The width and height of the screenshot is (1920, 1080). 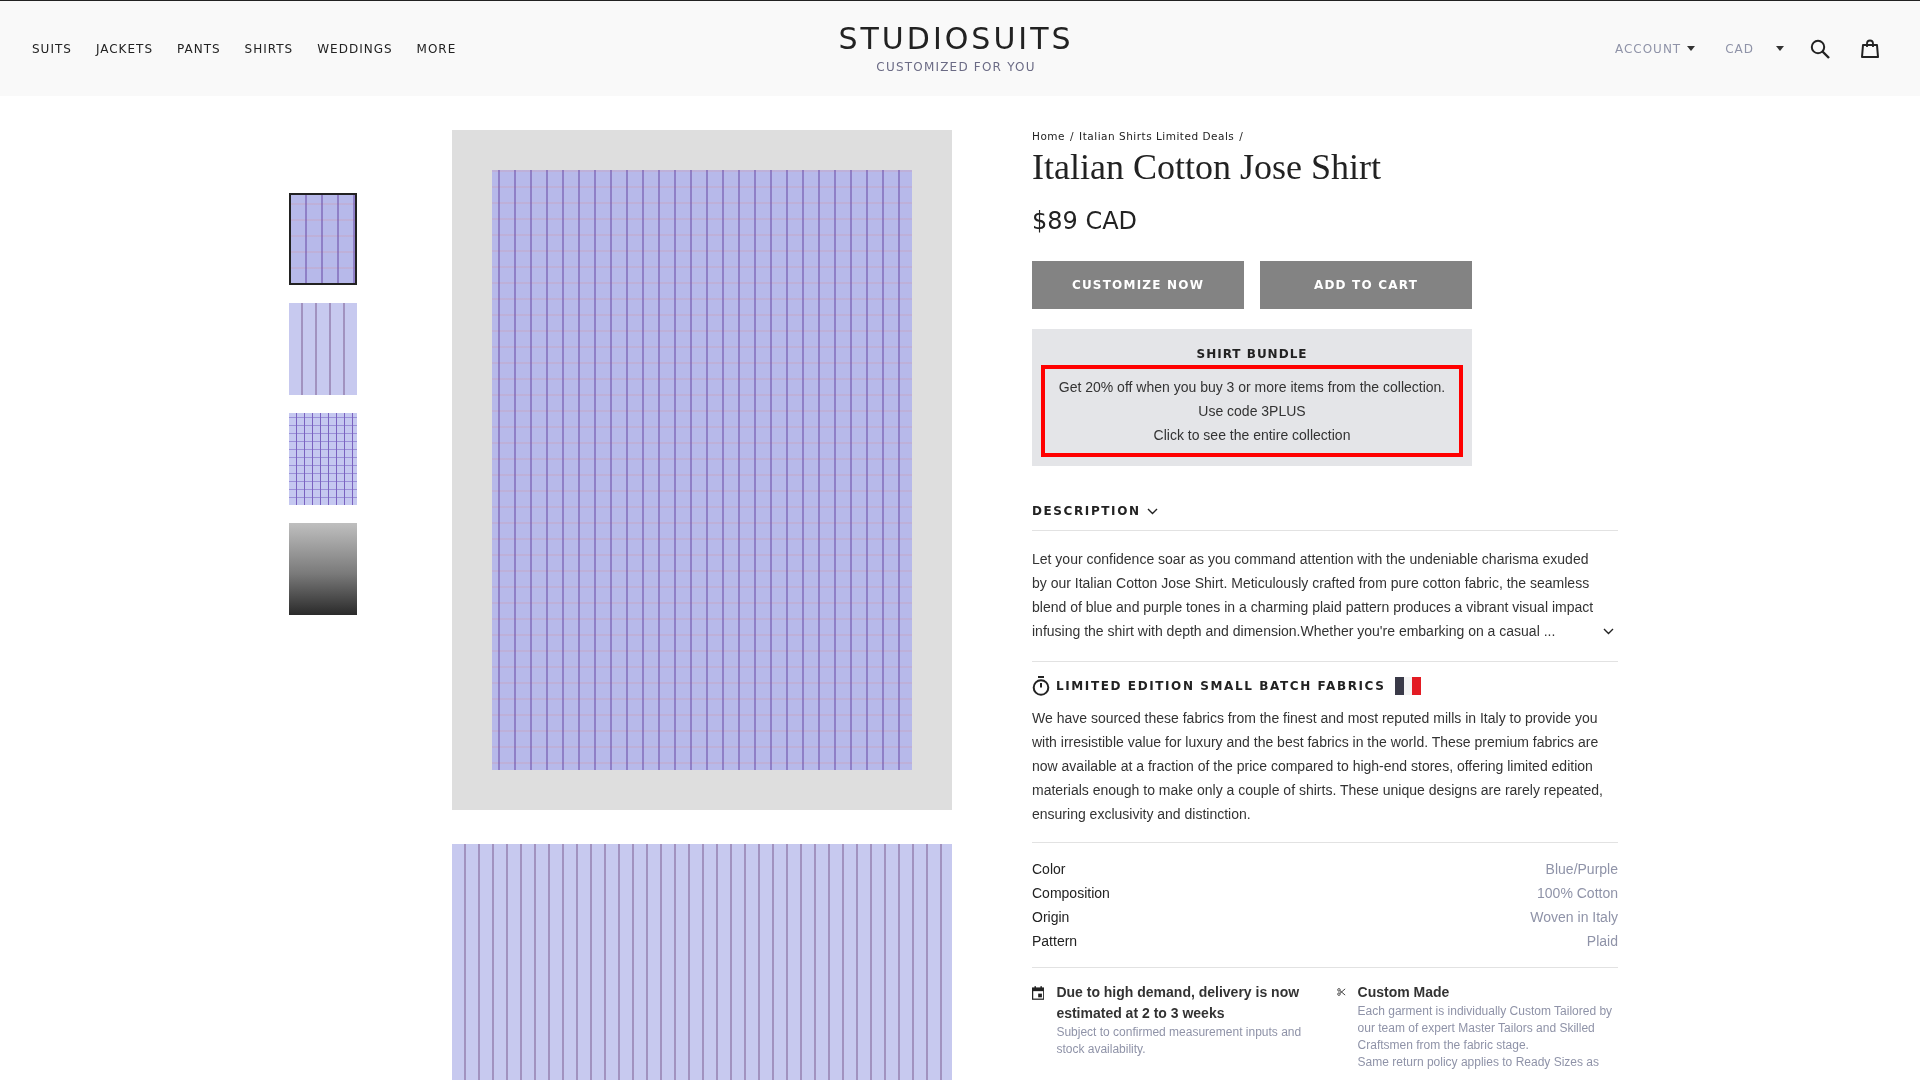 I want to click on breadcrumb-link: Home, so click(x=1048, y=136).